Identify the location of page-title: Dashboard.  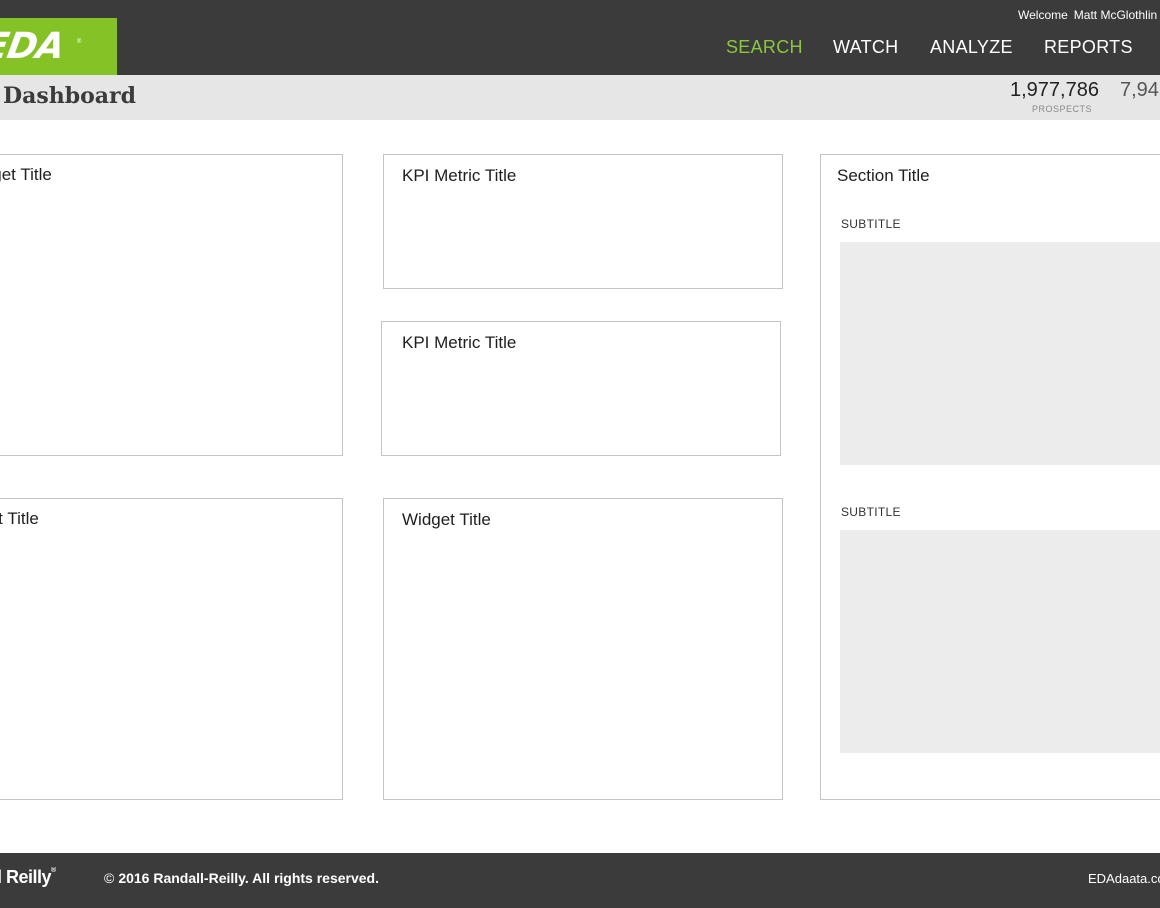
(69, 96).